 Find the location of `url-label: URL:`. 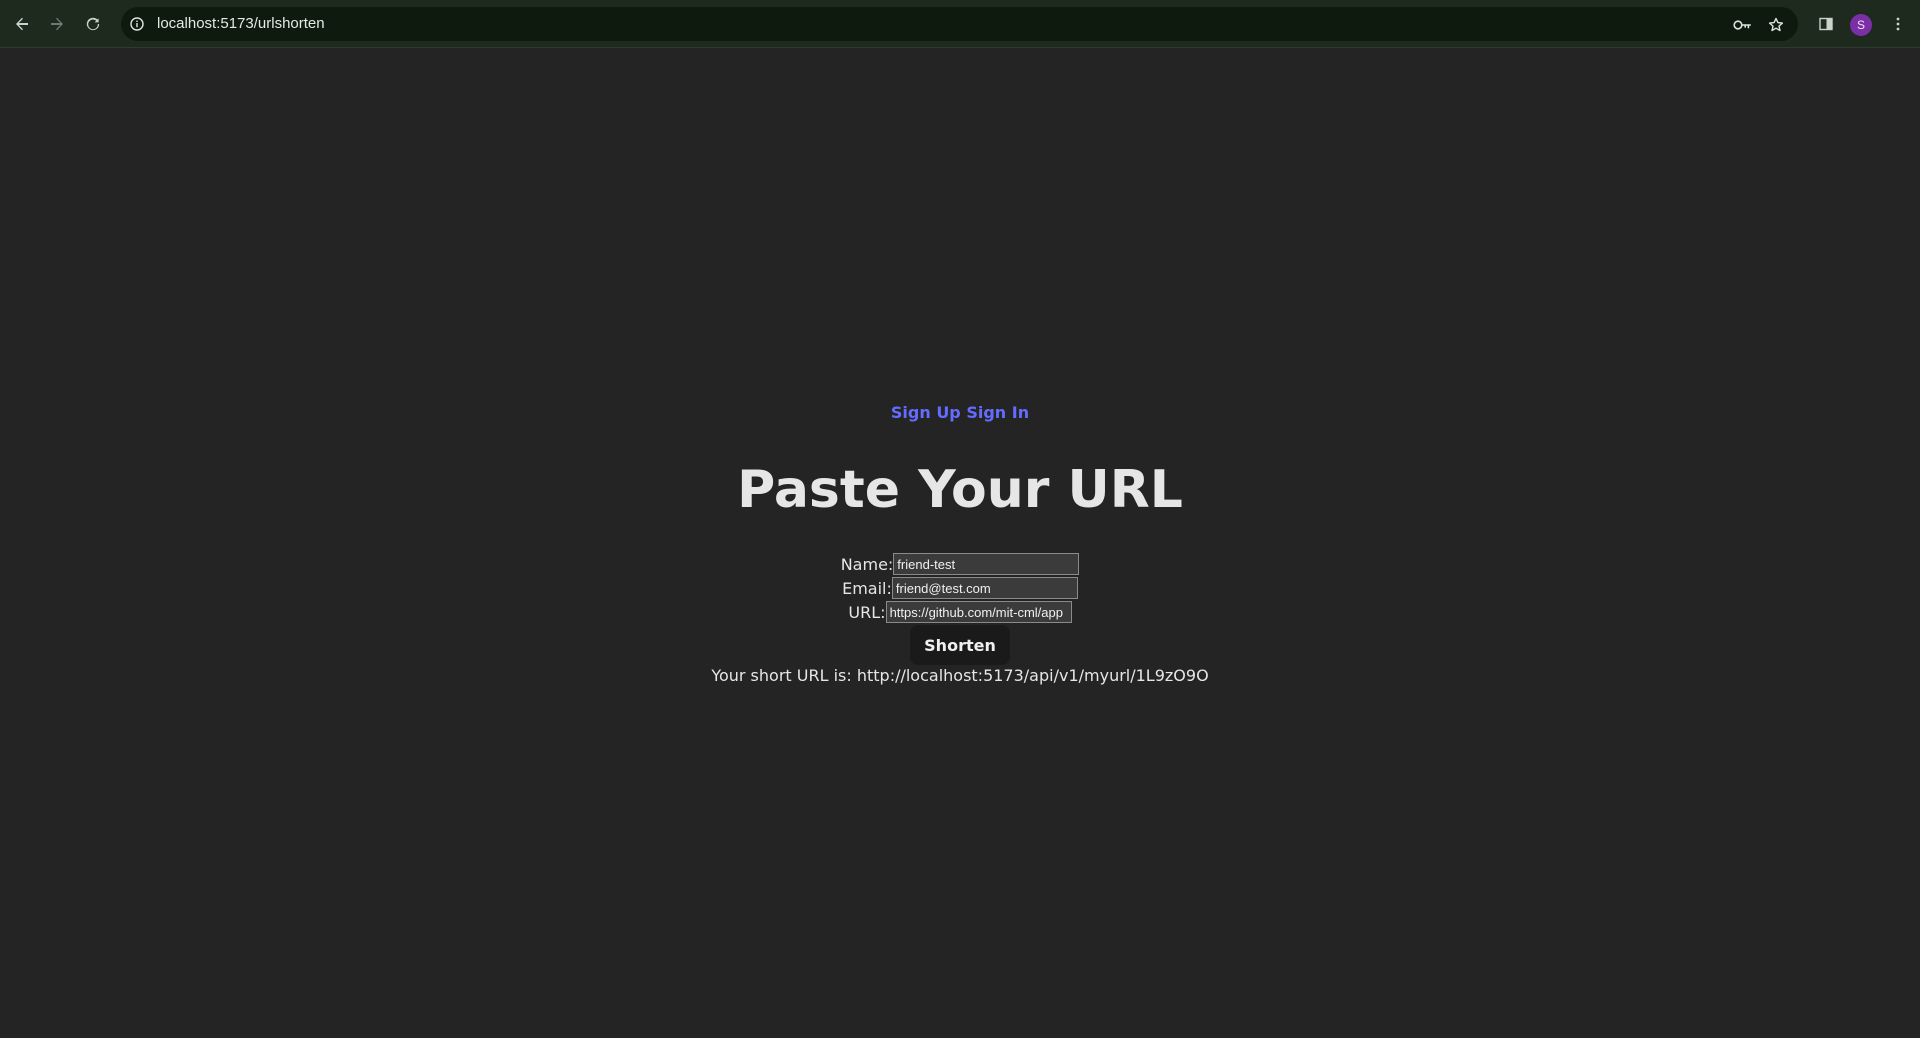

url-label: URL: is located at coordinates (867, 612).